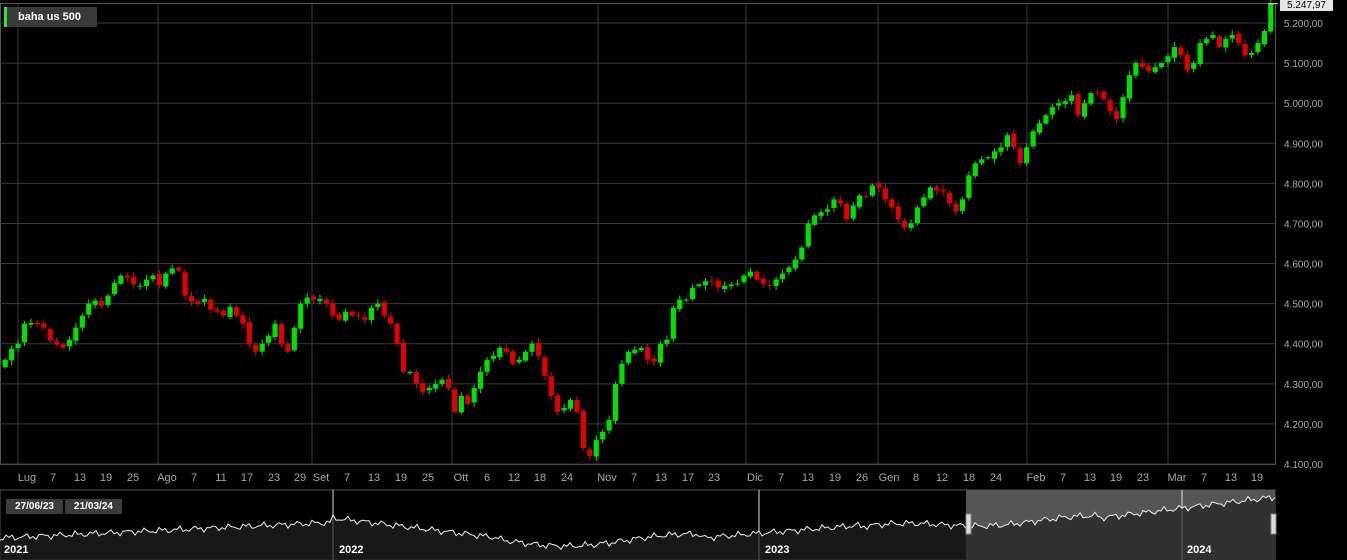  Describe the element at coordinates (34, 506) in the screenshot. I see `range-start-date: 27/06/23` at that location.